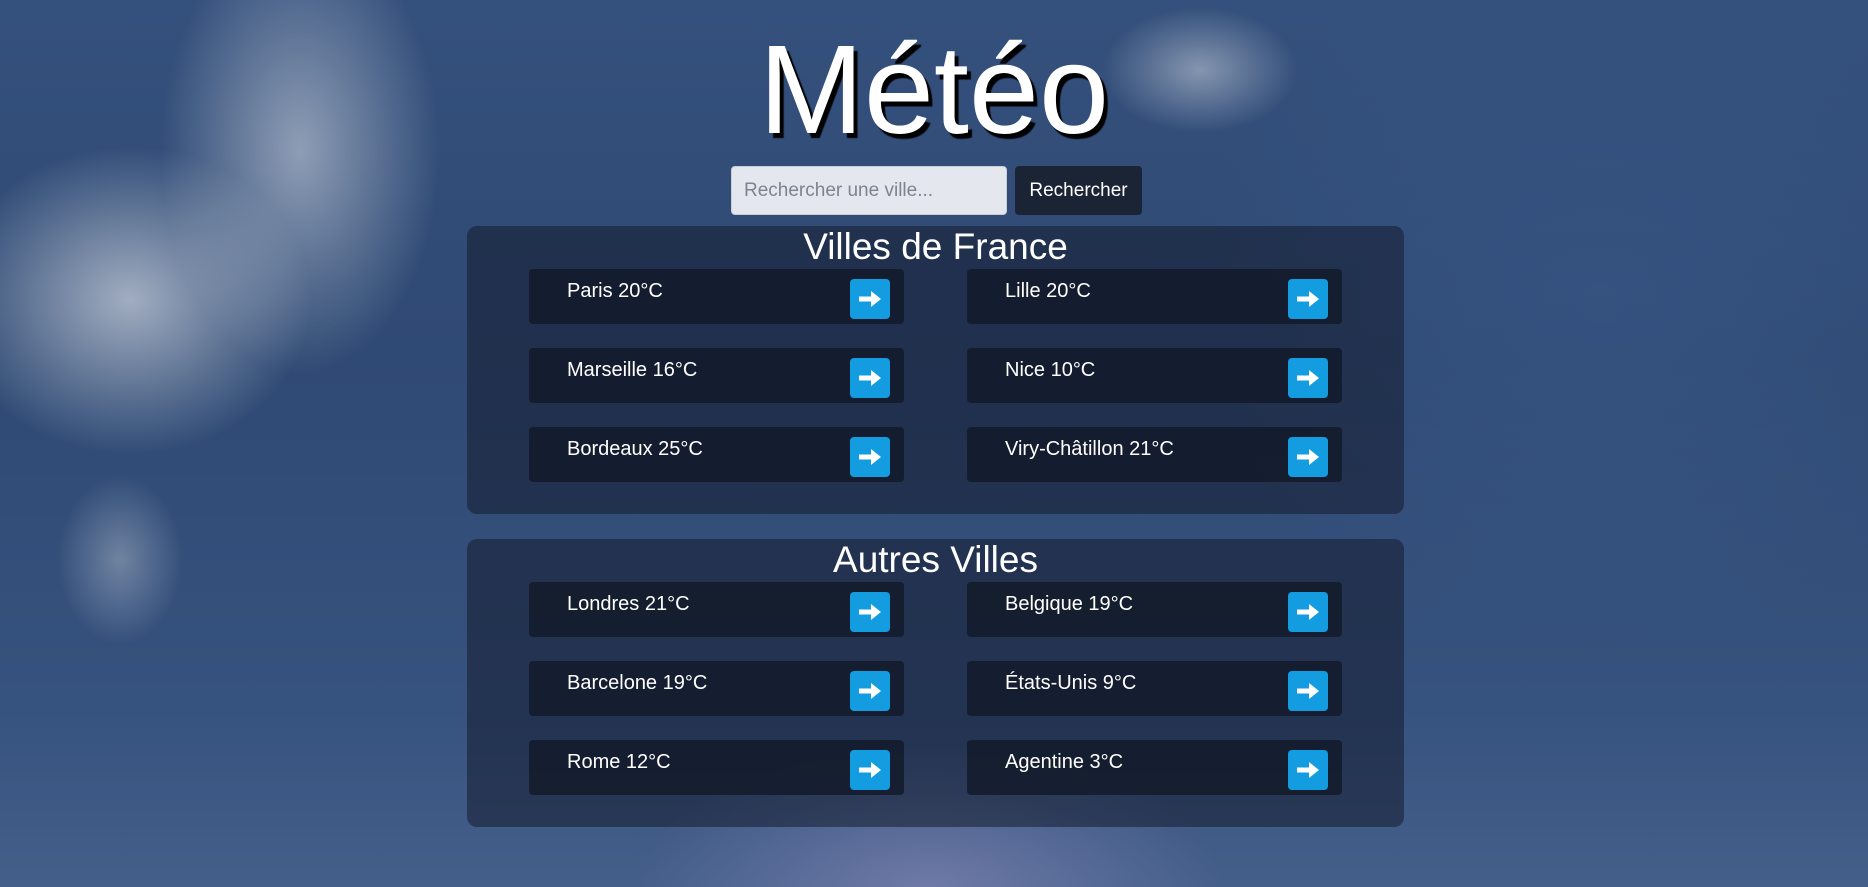 This screenshot has height=887, width=1868. Describe the element at coordinates (935, 559) in the screenshot. I see `section-title: Autres Villes` at that location.